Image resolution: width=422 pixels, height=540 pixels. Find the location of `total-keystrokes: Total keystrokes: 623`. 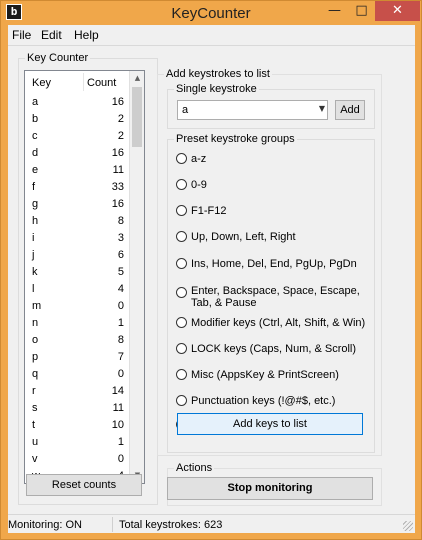

total-keystrokes: Total keystrokes: 623 is located at coordinates (171, 525).